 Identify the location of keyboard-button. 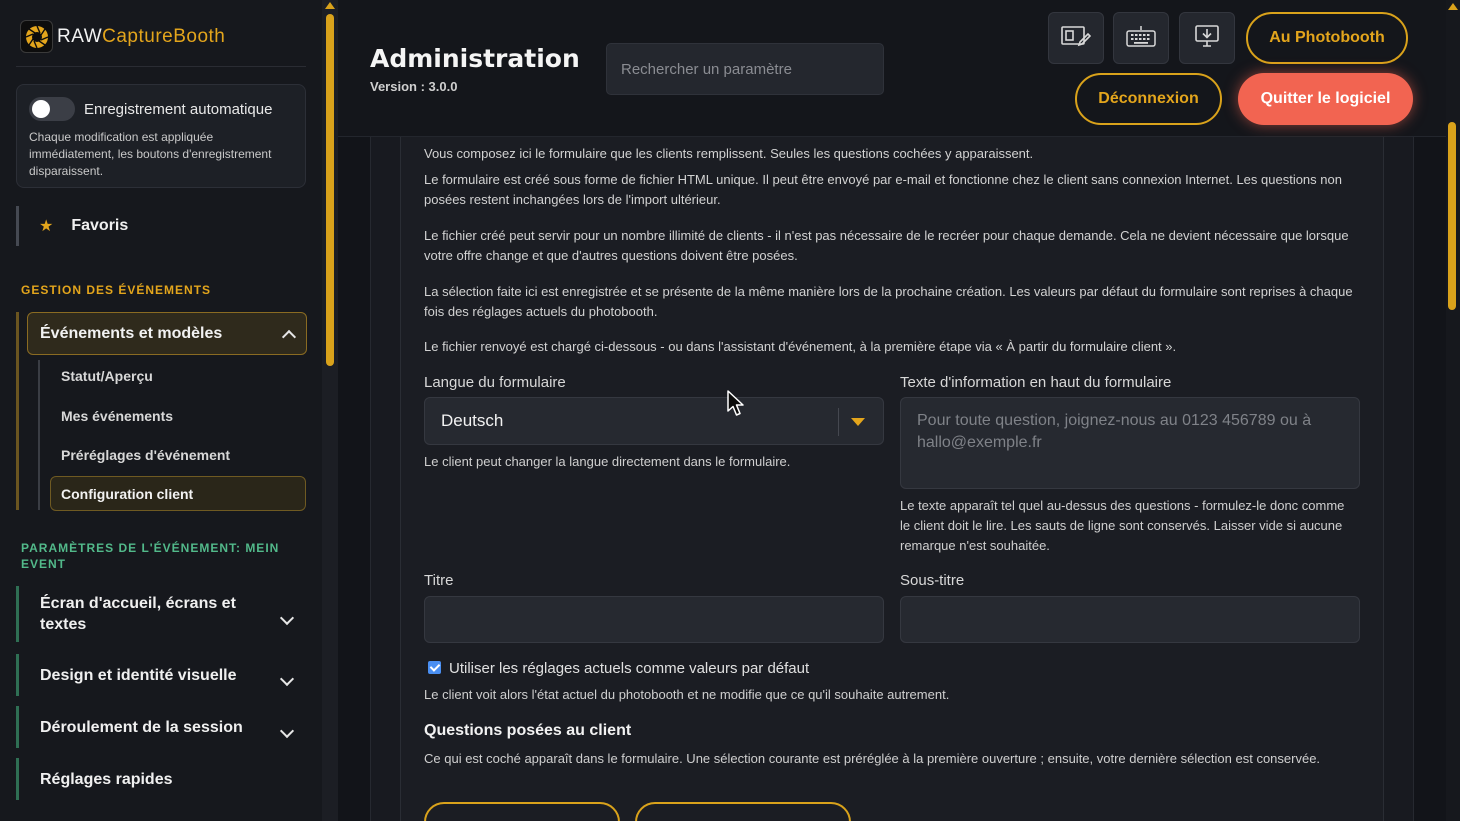
(1141, 38).